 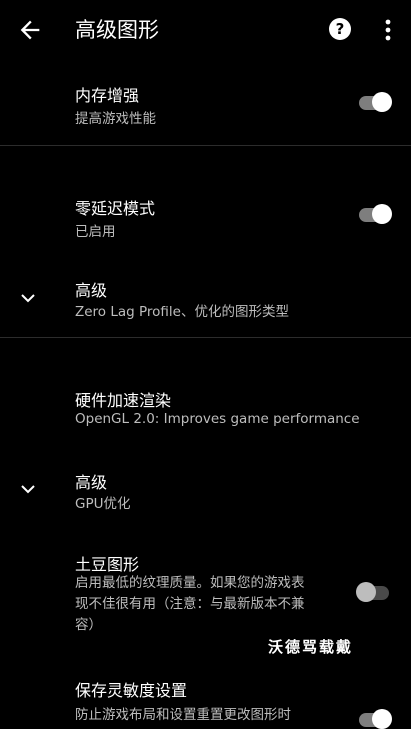 What do you see at coordinates (117, 30) in the screenshot?
I see `page-title: 高级图形` at bounding box center [117, 30].